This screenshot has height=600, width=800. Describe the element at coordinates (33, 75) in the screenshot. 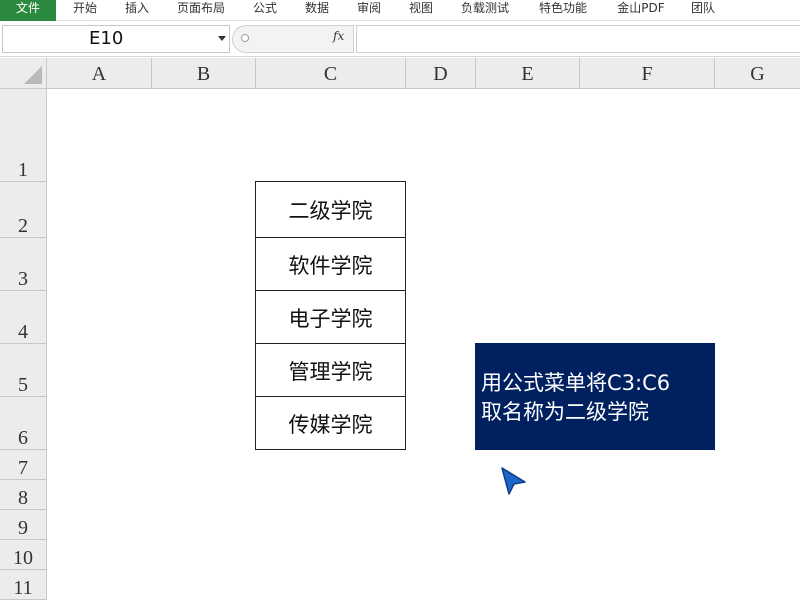

I see `select-all-icon` at that location.